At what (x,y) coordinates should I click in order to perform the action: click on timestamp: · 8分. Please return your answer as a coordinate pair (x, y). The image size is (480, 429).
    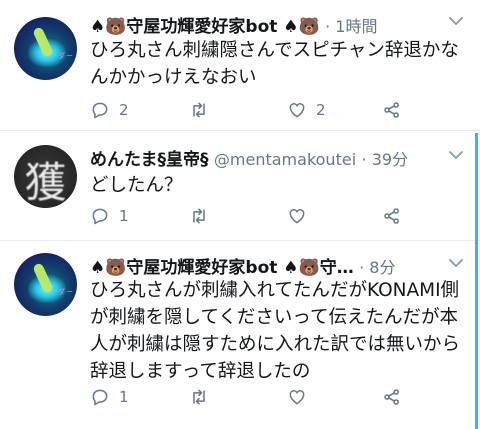
    Looking at the image, I should click on (377, 267).